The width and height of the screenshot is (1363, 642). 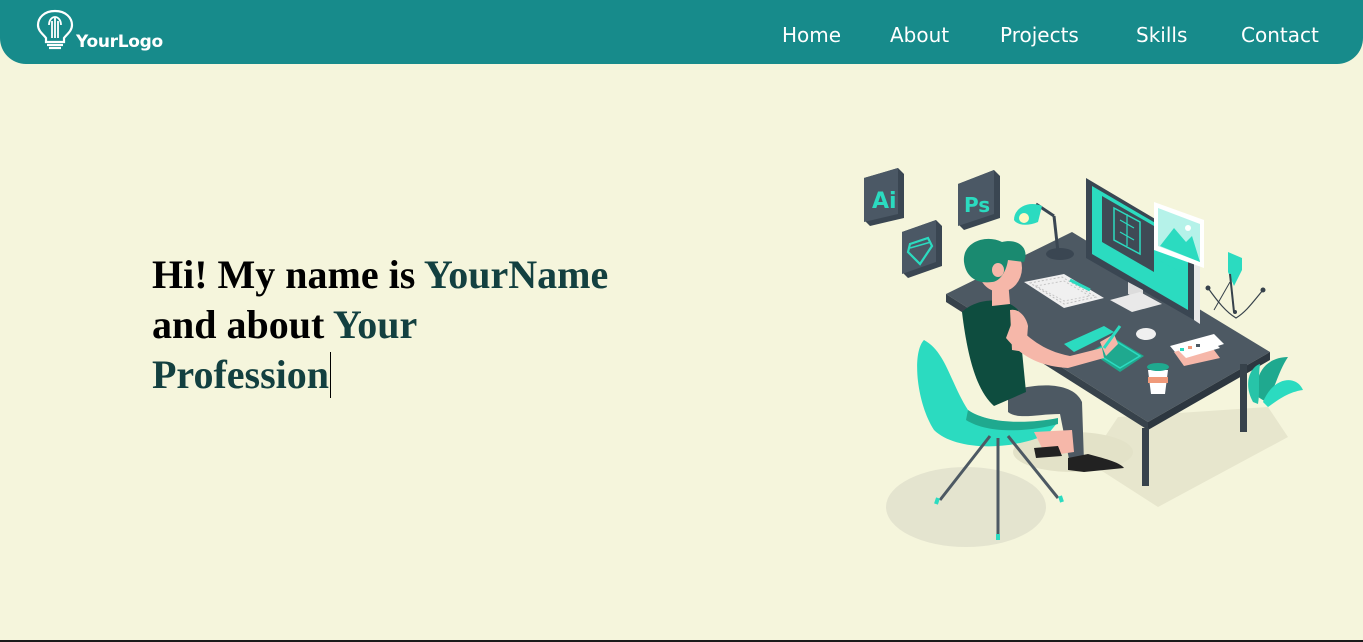 I want to click on hero-profession-line1: Your, so click(x=375, y=324).